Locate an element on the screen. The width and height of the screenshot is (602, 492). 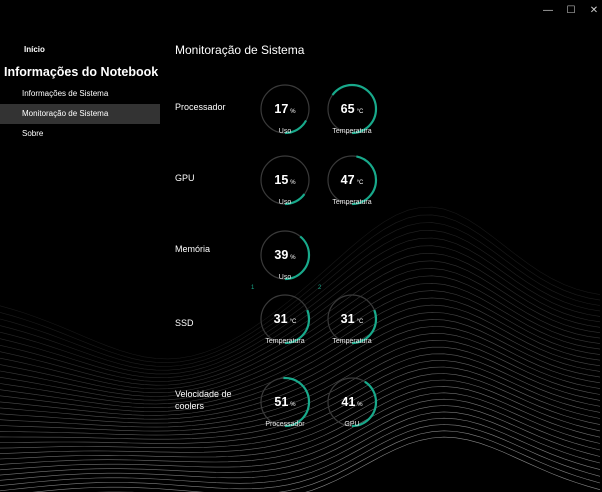
sidebar-item-about: Sobre is located at coordinates (80, 134).